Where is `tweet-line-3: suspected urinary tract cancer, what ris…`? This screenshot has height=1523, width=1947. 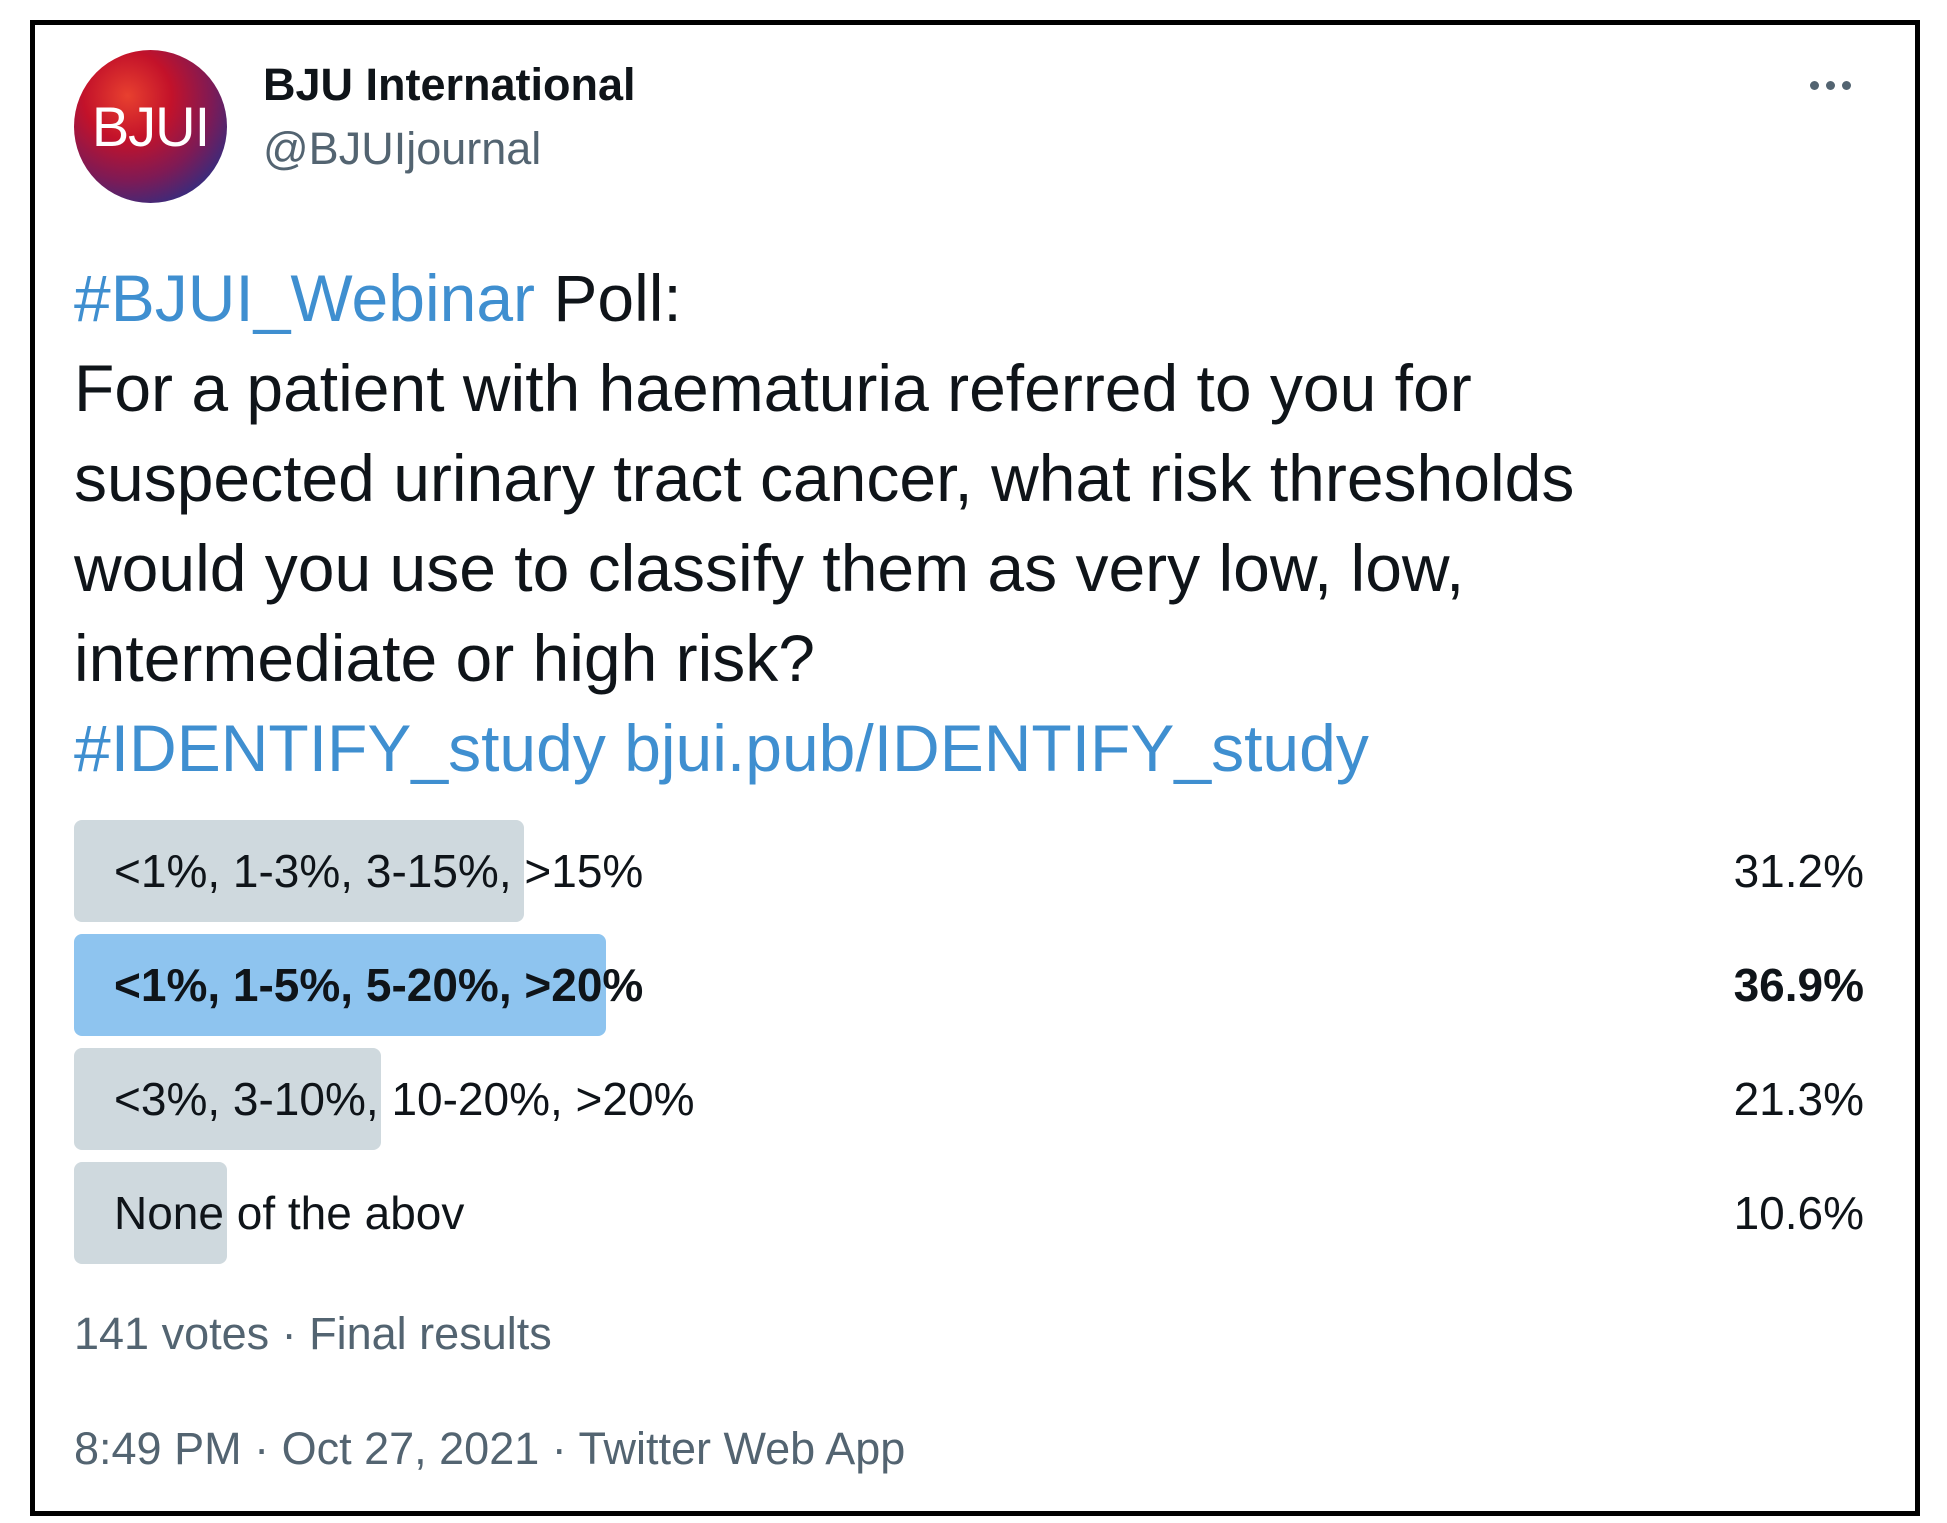 tweet-line-3: suspected urinary tract cancer, what ris… is located at coordinates (824, 478).